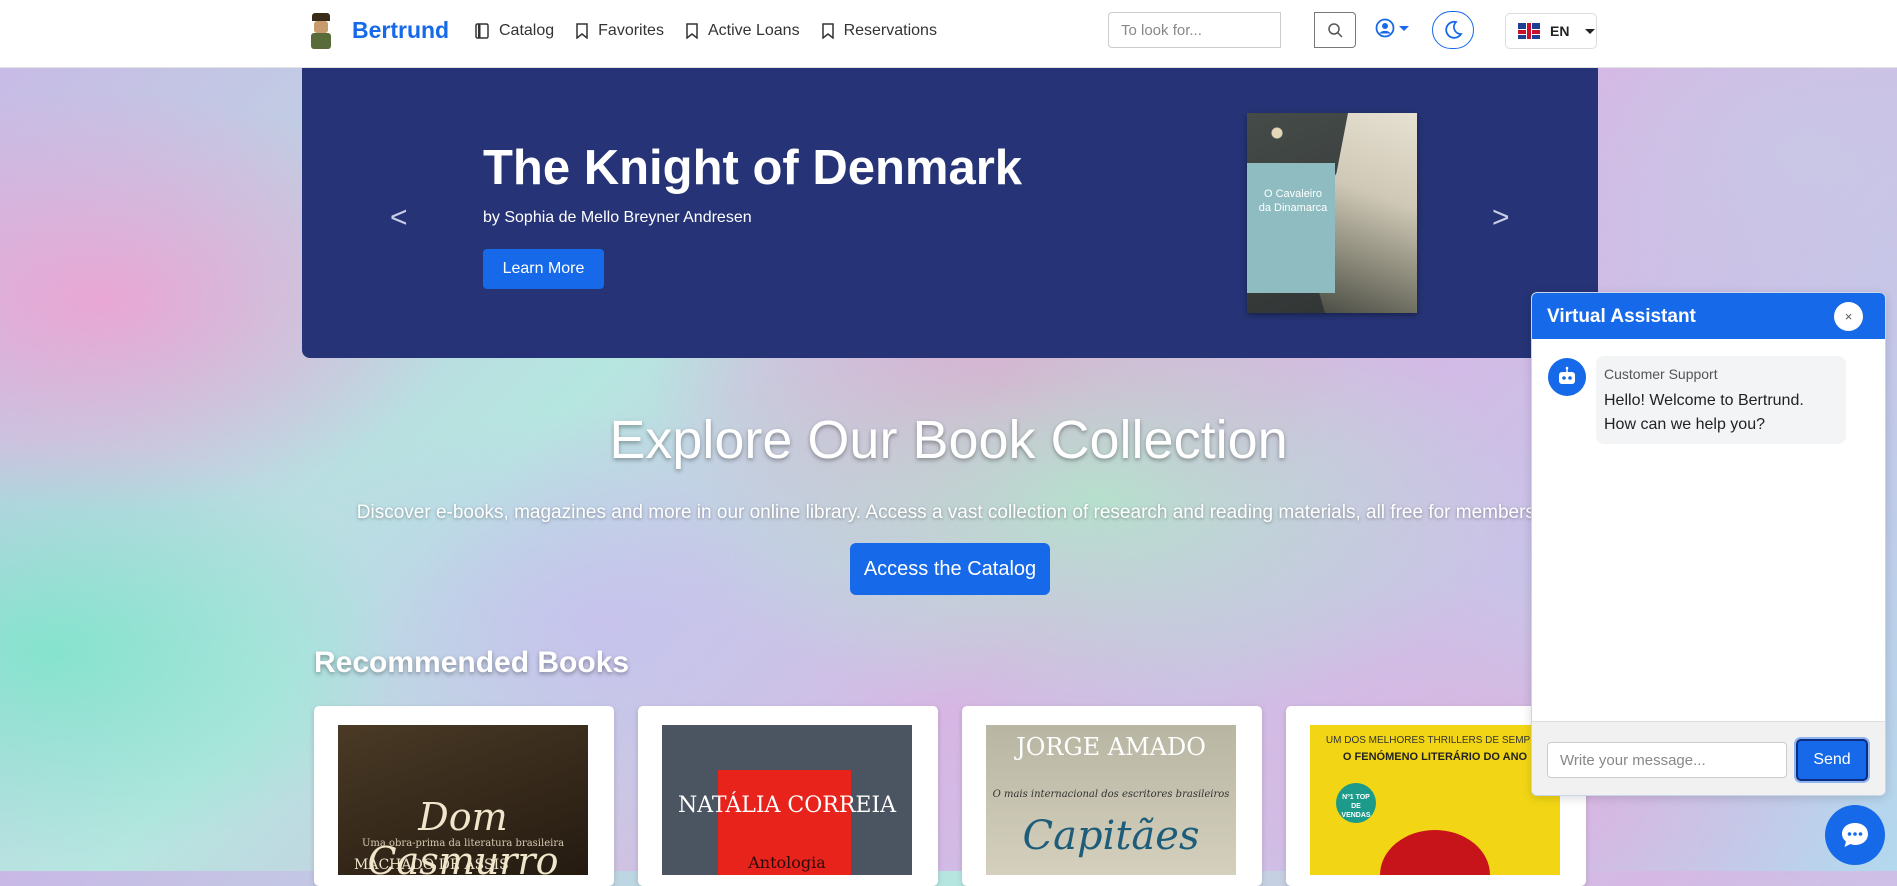 The image size is (1897, 886). What do you see at coordinates (527, 30) in the screenshot?
I see `nav-catalog-label: Catalog` at bounding box center [527, 30].